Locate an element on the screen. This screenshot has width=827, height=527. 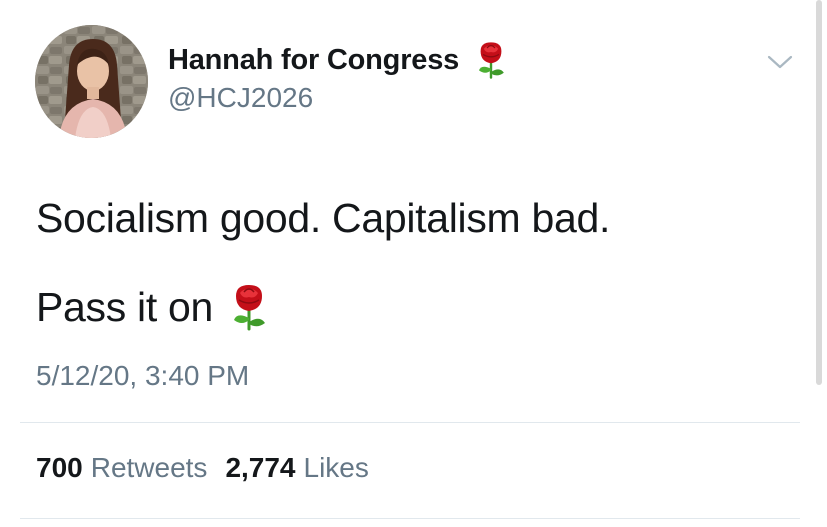
retweets-count: 700 is located at coordinates (59, 467).